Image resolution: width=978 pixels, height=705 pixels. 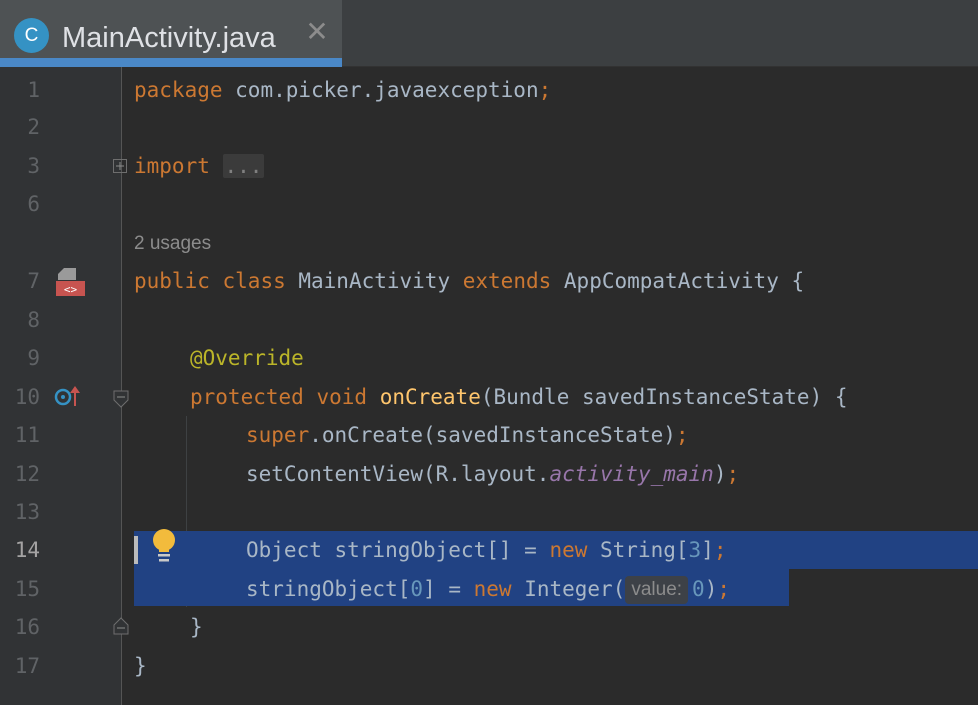 What do you see at coordinates (27, 474) in the screenshot?
I see `line-number: 12` at bounding box center [27, 474].